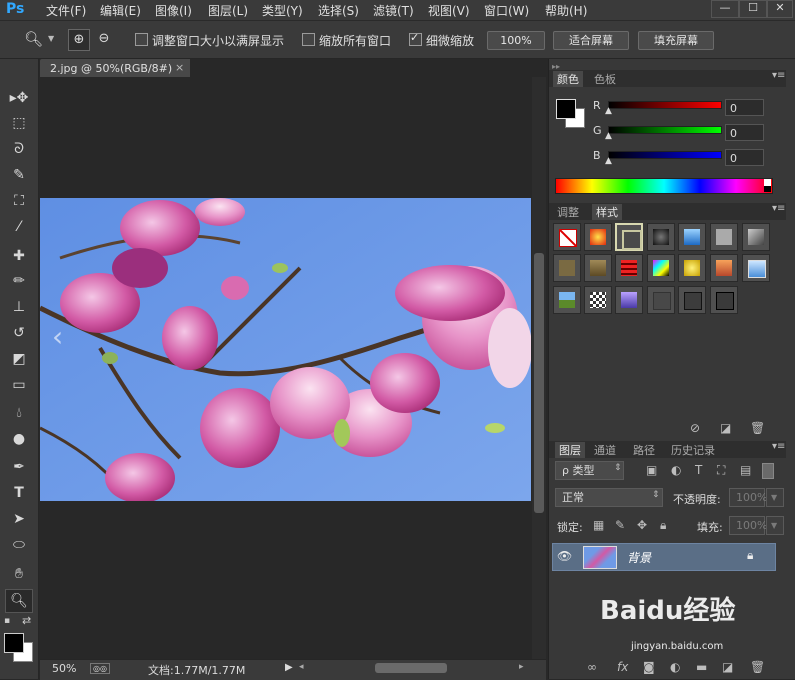  What do you see at coordinates (566, 109) in the screenshot?
I see `color-foreground-swatch` at bounding box center [566, 109].